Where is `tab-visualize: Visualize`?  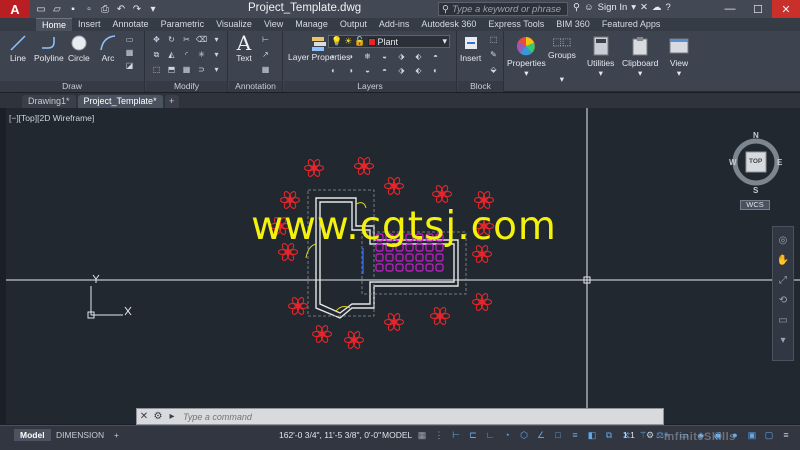
tab-visualize: Visualize is located at coordinates (234, 24).